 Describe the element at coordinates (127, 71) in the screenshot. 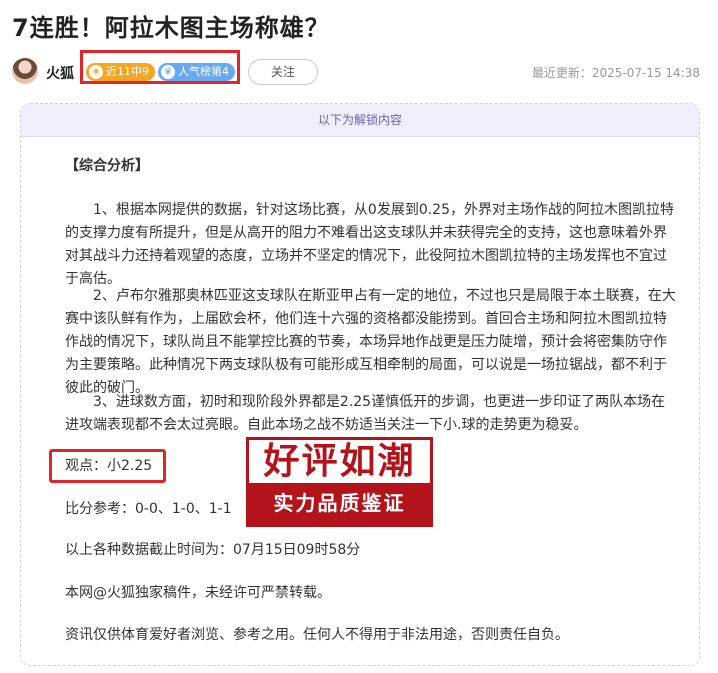

I see `streak-badge-label: 近11中9` at that location.